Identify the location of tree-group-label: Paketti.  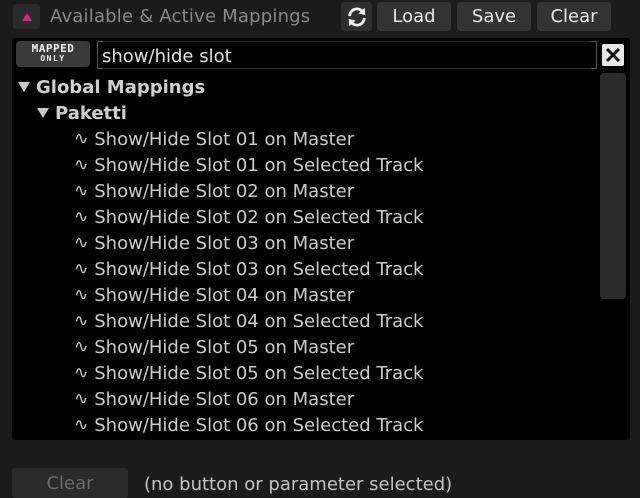
(91, 113).